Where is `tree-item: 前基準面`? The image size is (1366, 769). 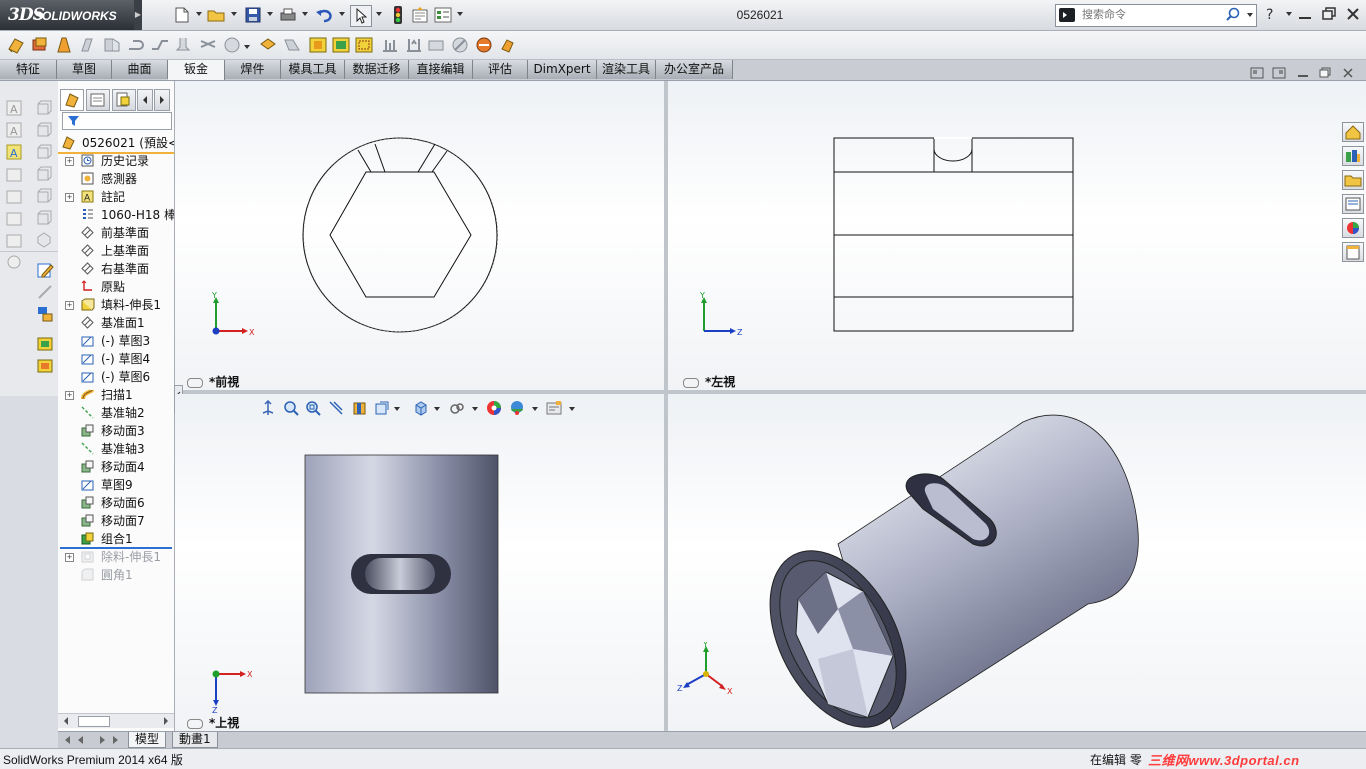 tree-item: 前基準面 is located at coordinates (116, 233).